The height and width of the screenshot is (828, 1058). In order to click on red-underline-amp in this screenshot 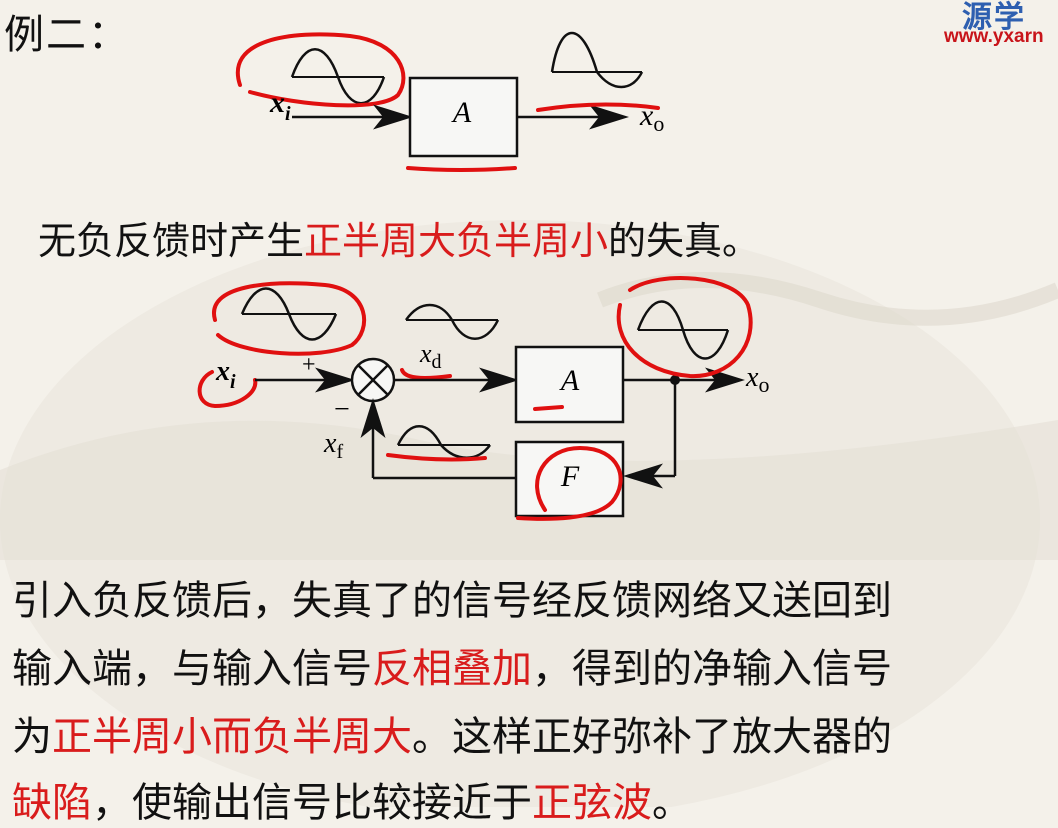, I will do `click(548, 408)`.